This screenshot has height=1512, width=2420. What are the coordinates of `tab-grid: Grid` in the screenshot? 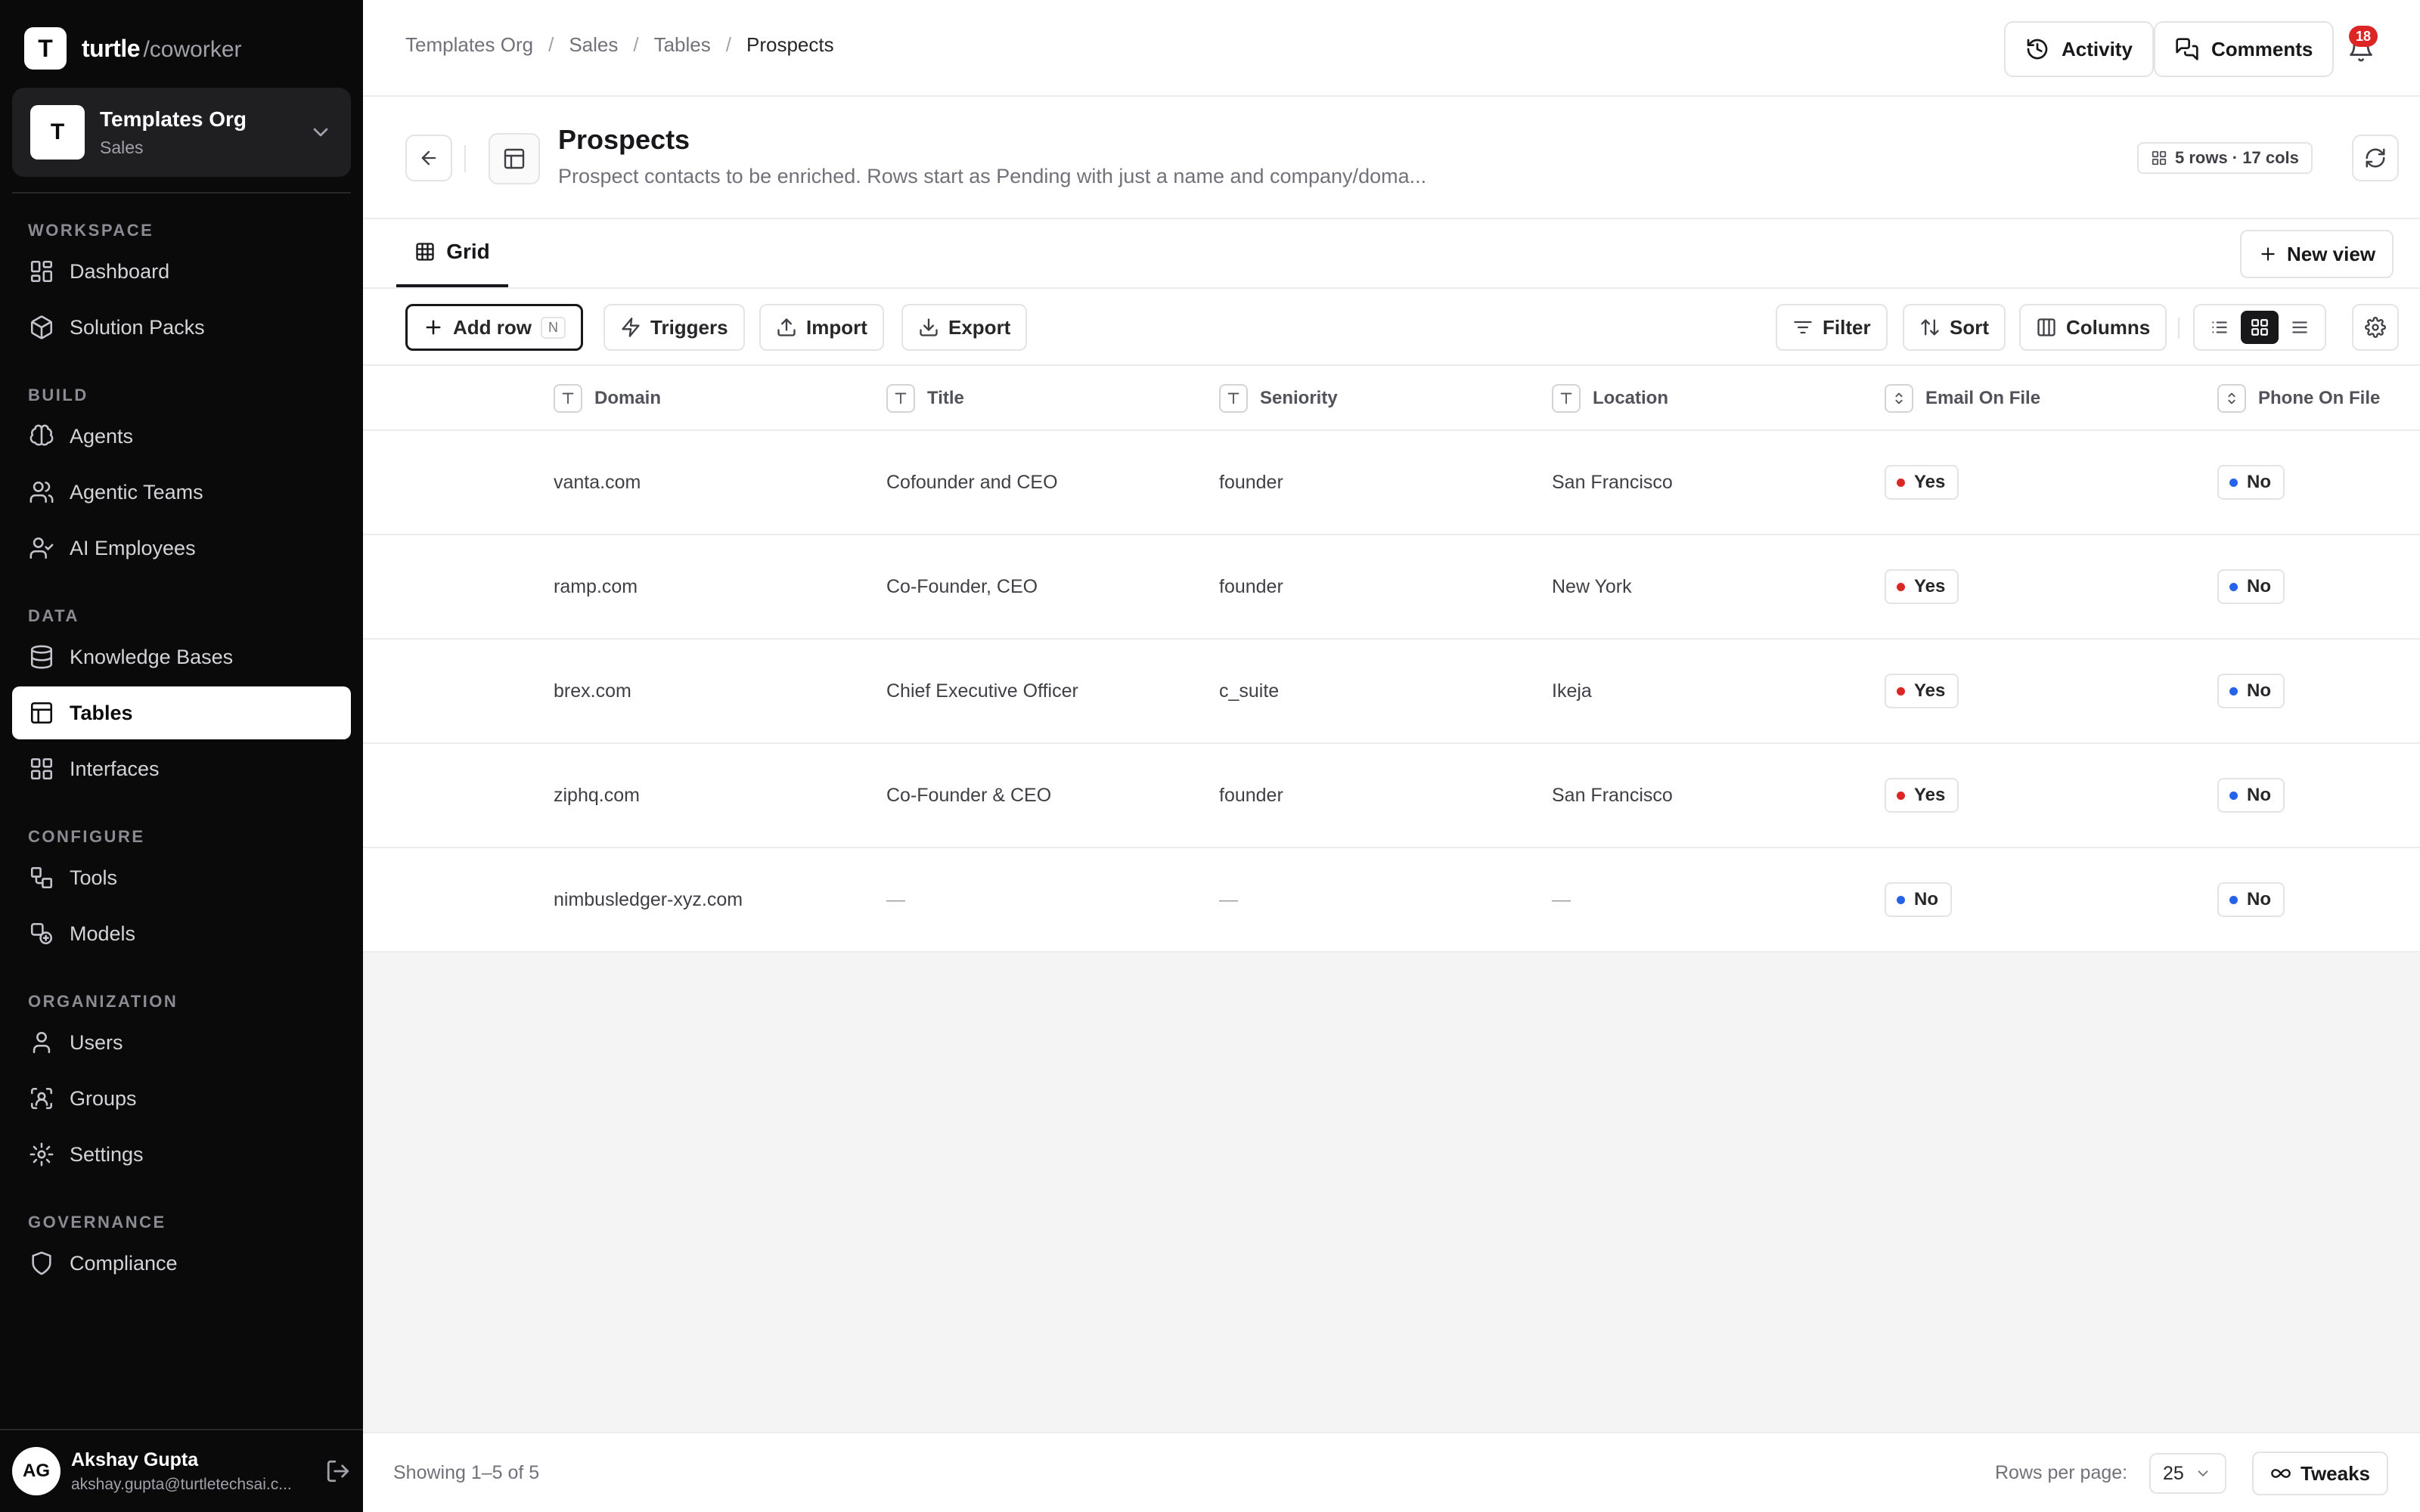 It's located at (452, 253).